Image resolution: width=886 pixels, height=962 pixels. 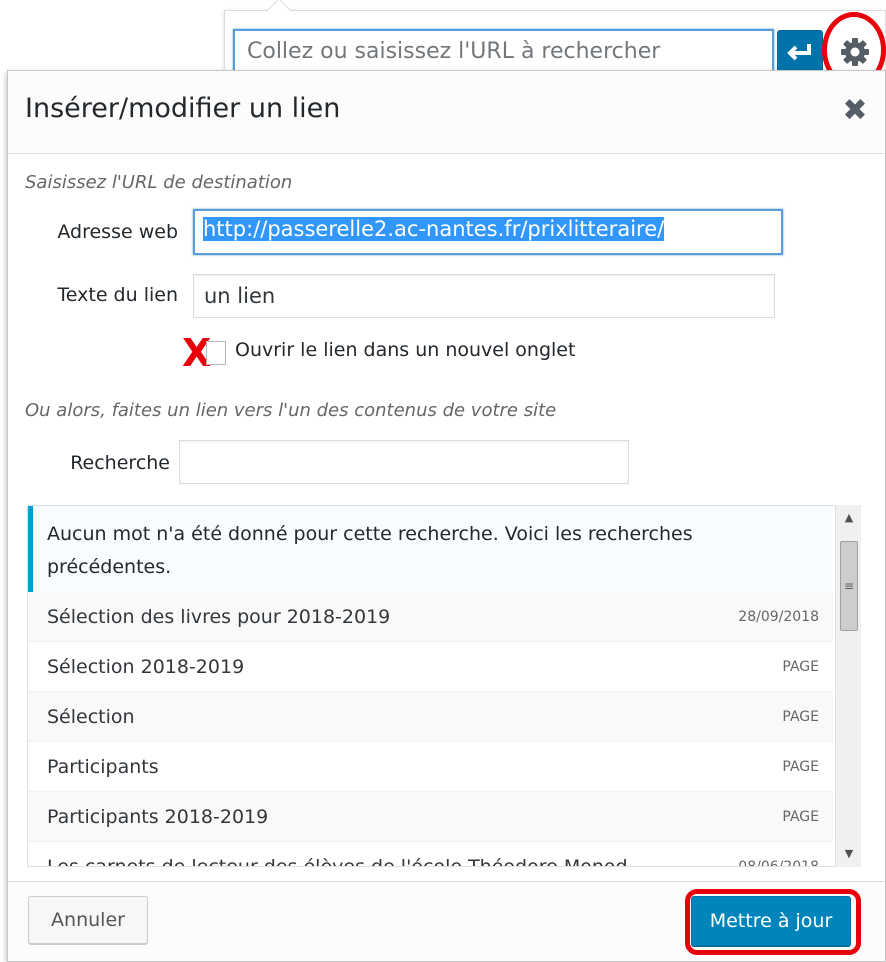 What do you see at coordinates (405, 350) in the screenshot?
I see `new-tab-label: Ouvrir le lien dans un nouvel onglet` at bounding box center [405, 350].